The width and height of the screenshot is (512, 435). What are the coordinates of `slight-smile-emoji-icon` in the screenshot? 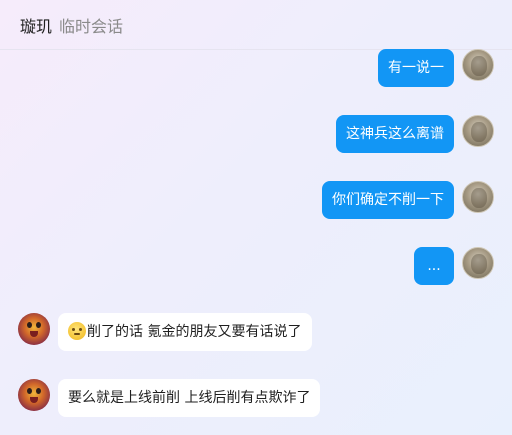 It's located at (77, 331).